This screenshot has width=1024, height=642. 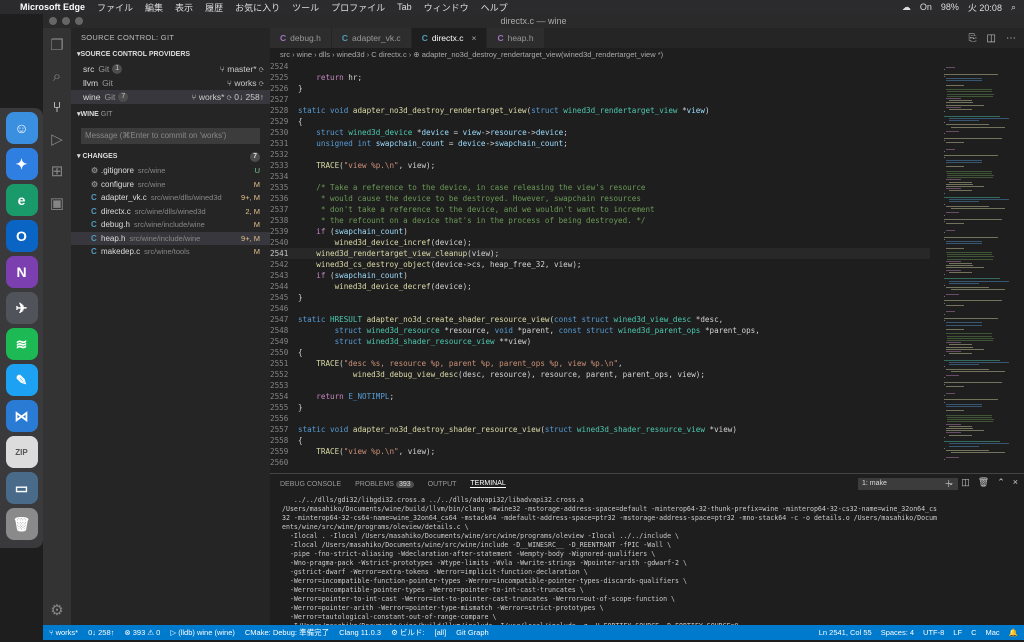 I want to click on tab-problems: PROBLEMS 393, so click(x=384, y=484).